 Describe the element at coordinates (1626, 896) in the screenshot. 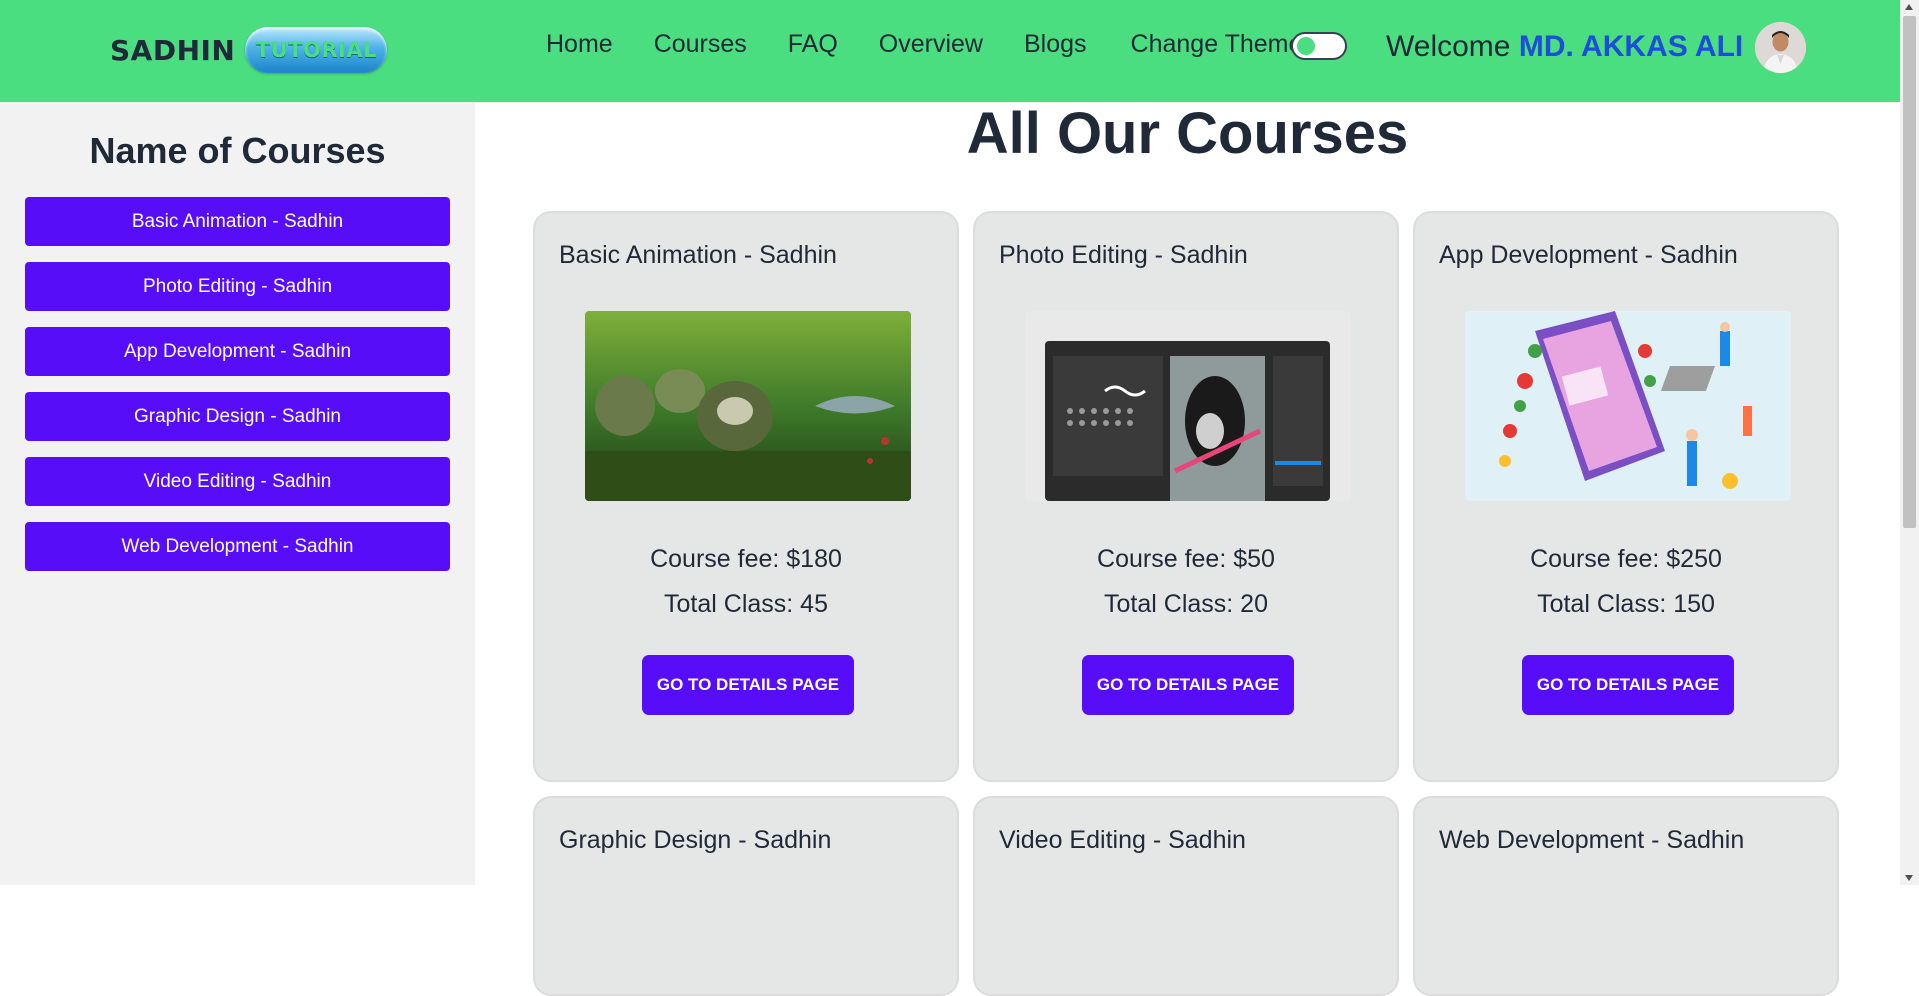

I see `course-card-web-development: Web Development - Sadhin` at that location.